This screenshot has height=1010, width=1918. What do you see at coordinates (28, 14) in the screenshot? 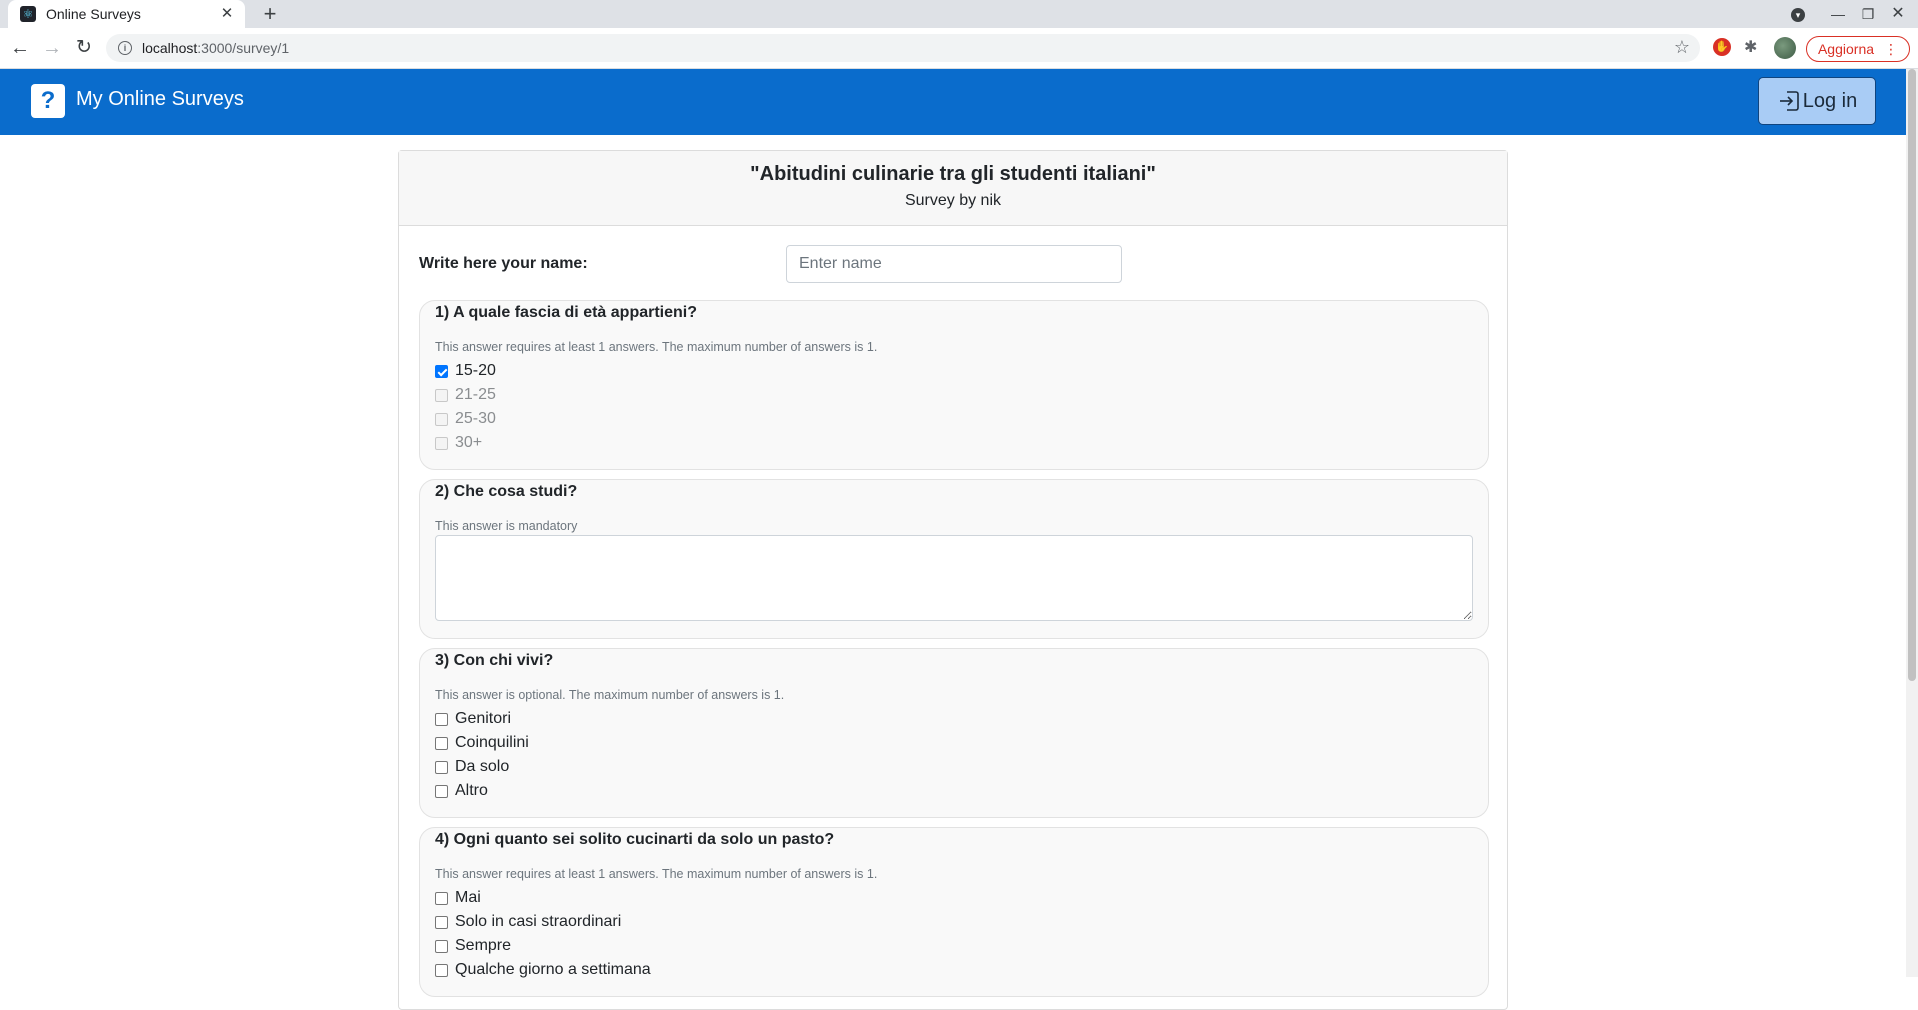
I see `react-icon: ⚛` at bounding box center [28, 14].